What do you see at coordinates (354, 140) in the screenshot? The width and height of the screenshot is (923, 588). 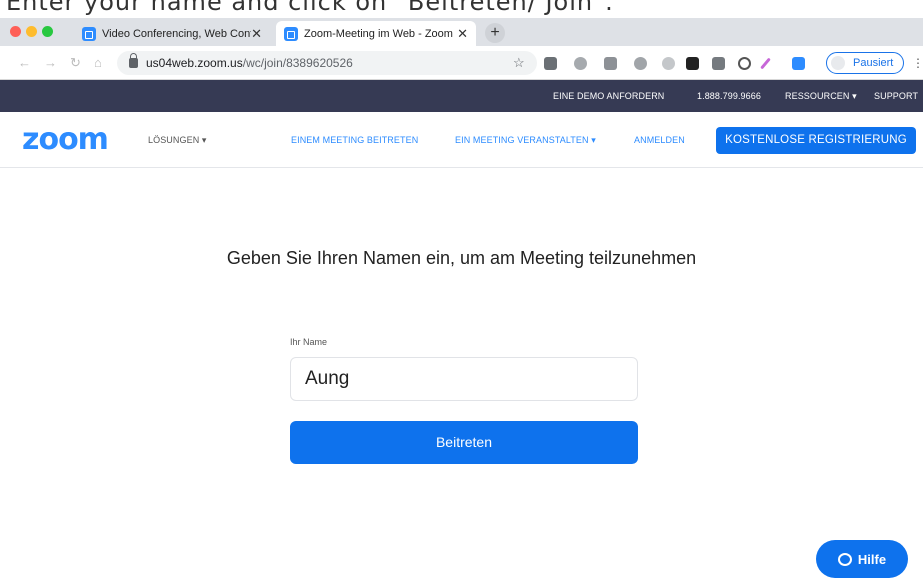 I see `join-meeting-link: EINEM MEETING BEITRETEN` at bounding box center [354, 140].